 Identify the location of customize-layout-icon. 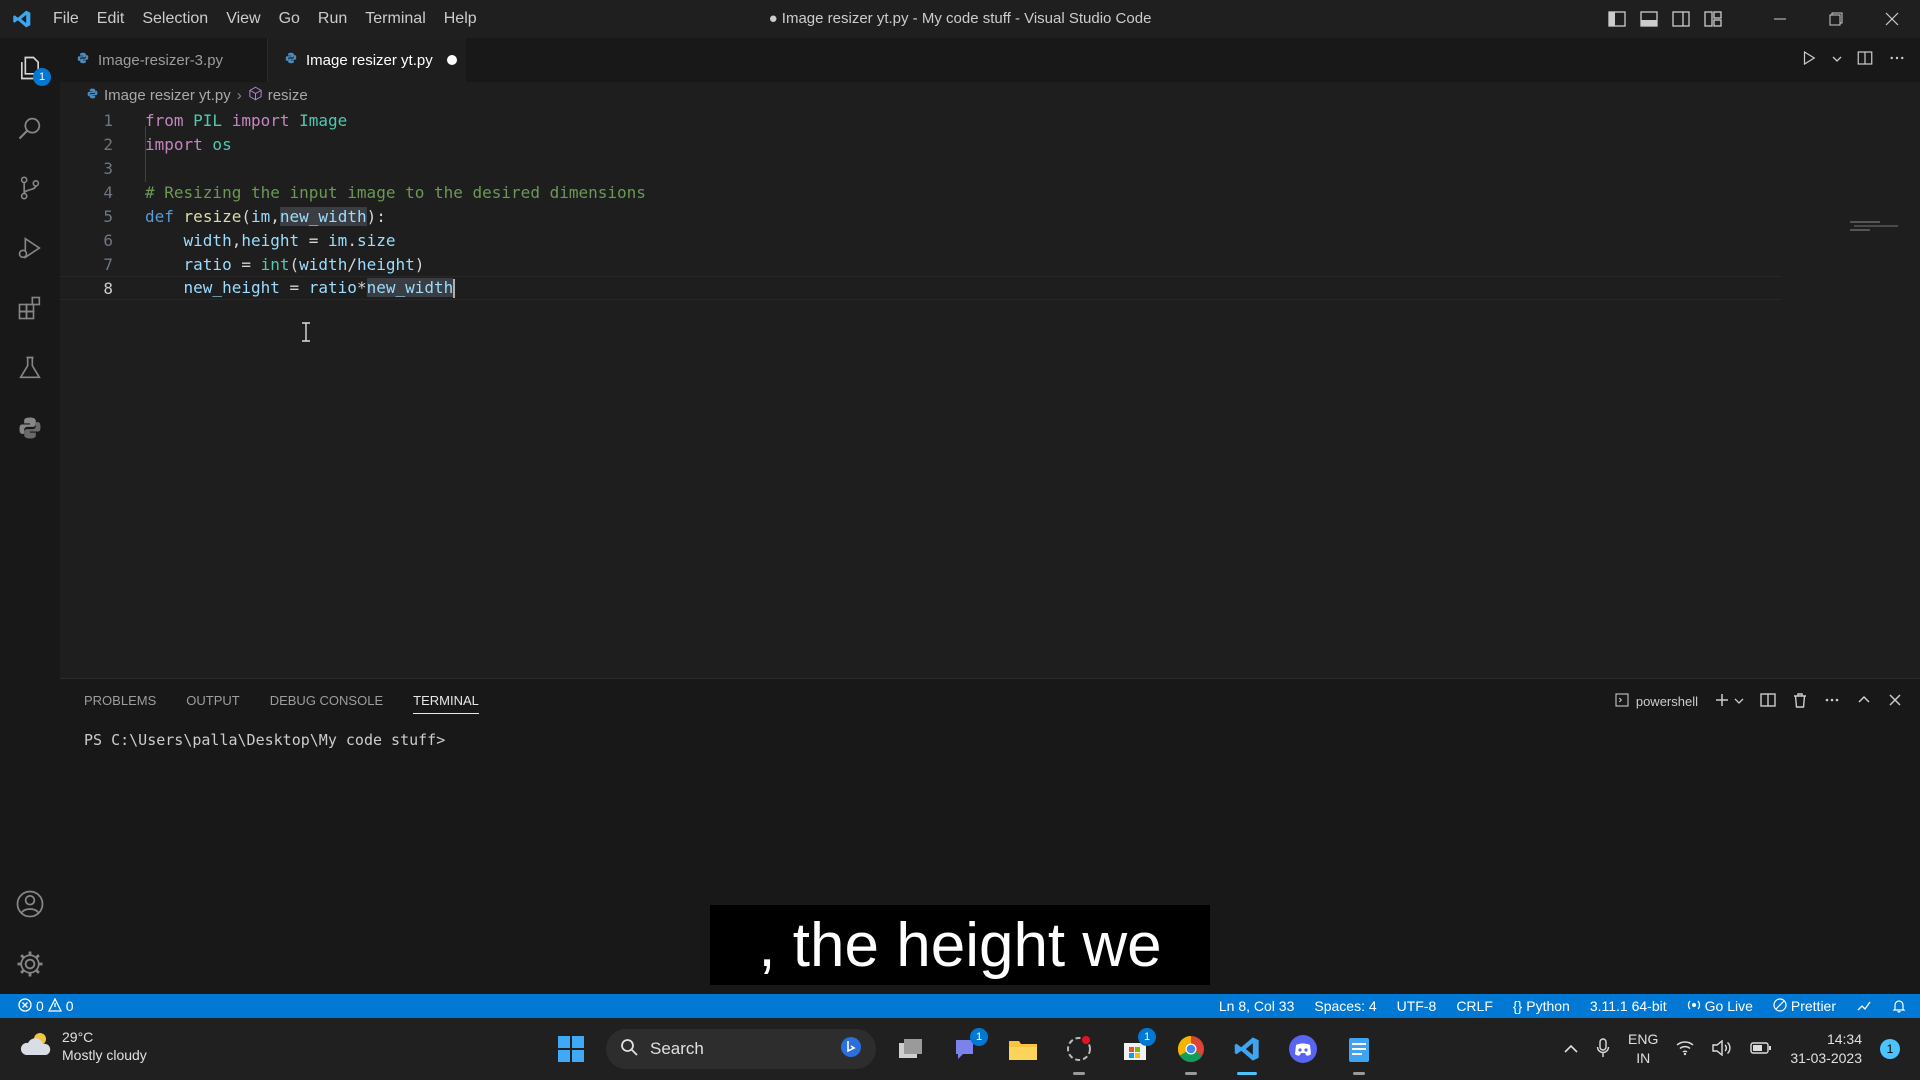
(1713, 19).